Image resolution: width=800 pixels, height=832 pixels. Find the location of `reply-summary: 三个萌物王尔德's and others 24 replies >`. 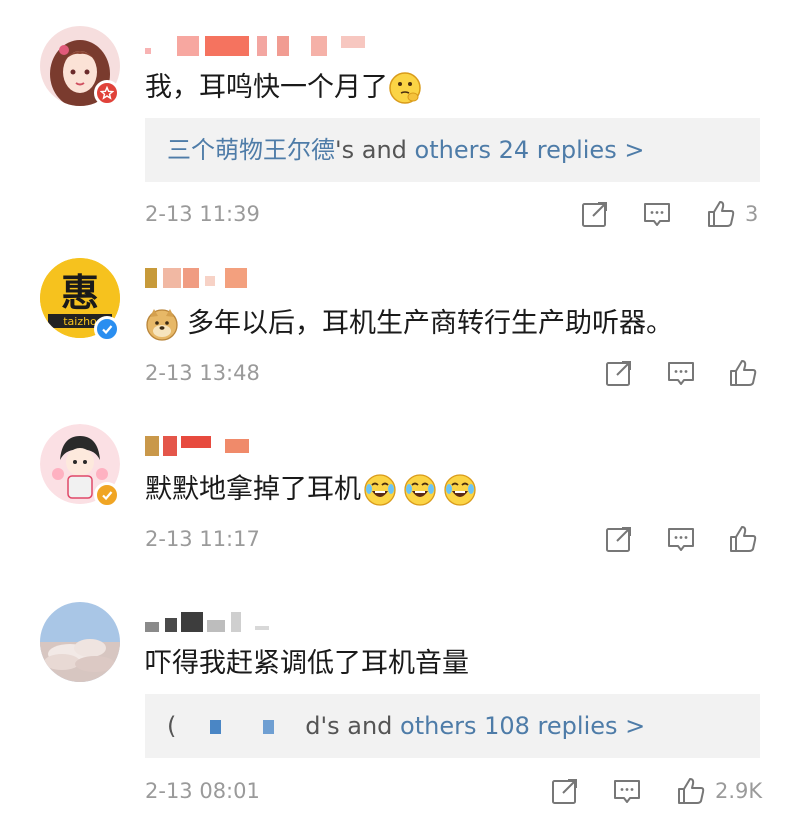

reply-summary: 三个萌物王尔德's and others 24 replies > is located at coordinates (452, 150).